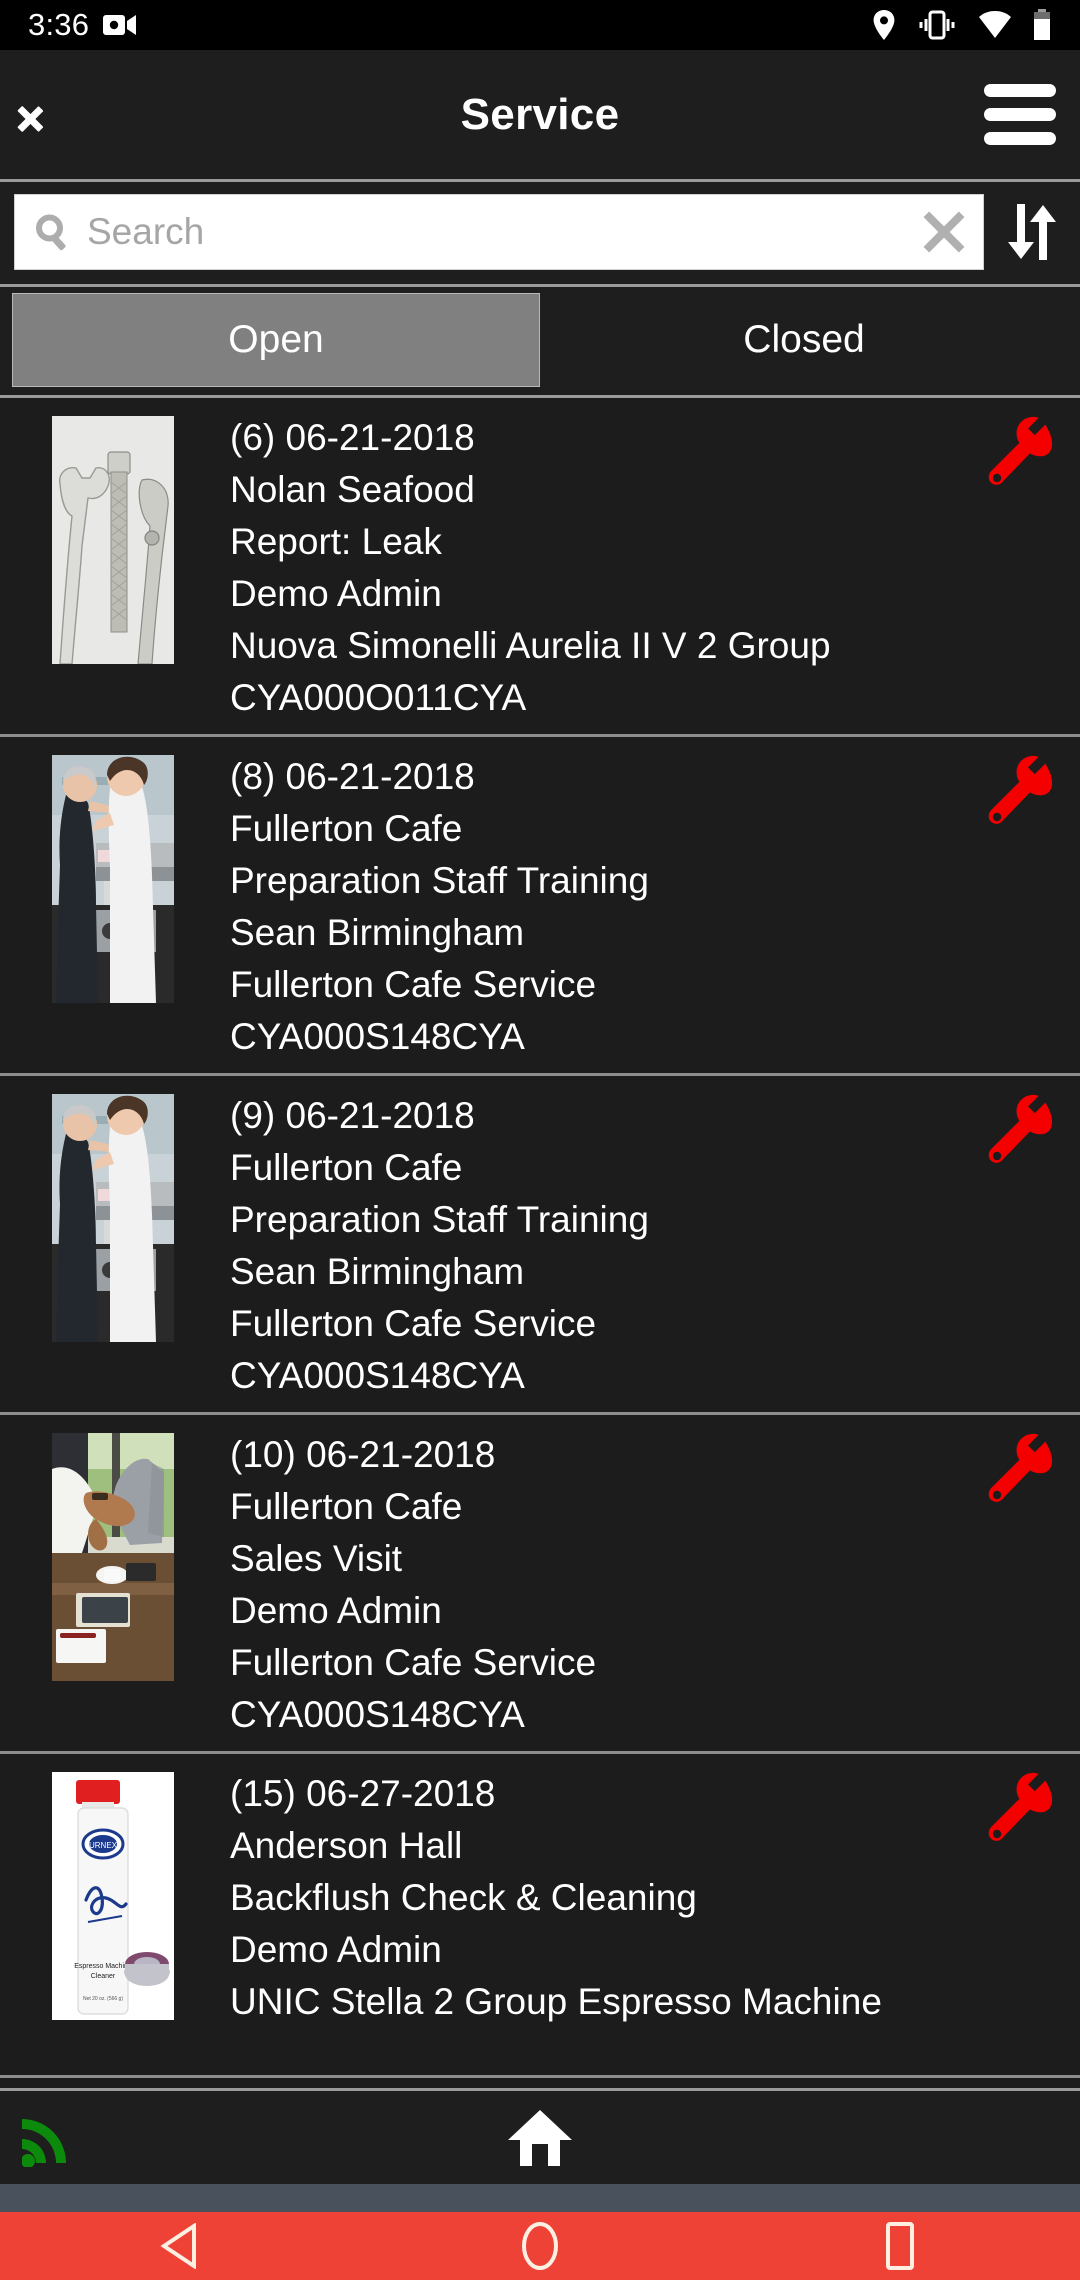 The height and width of the screenshot is (2280, 1080). What do you see at coordinates (530, 645) in the screenshot?
I see `list-item-line-5: Nuova Simonelli Aurelia II V 2 Group` at bounding box center [530, 645].